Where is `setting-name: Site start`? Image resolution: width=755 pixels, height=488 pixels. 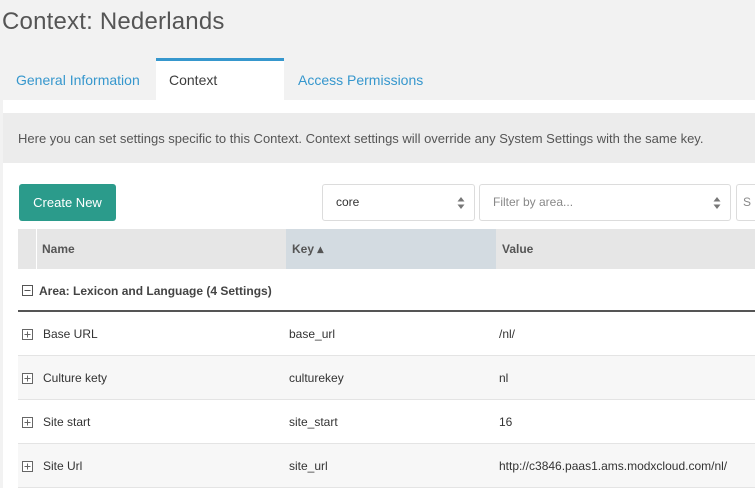
setting-name: Site start is located at coordinates (67, 422).